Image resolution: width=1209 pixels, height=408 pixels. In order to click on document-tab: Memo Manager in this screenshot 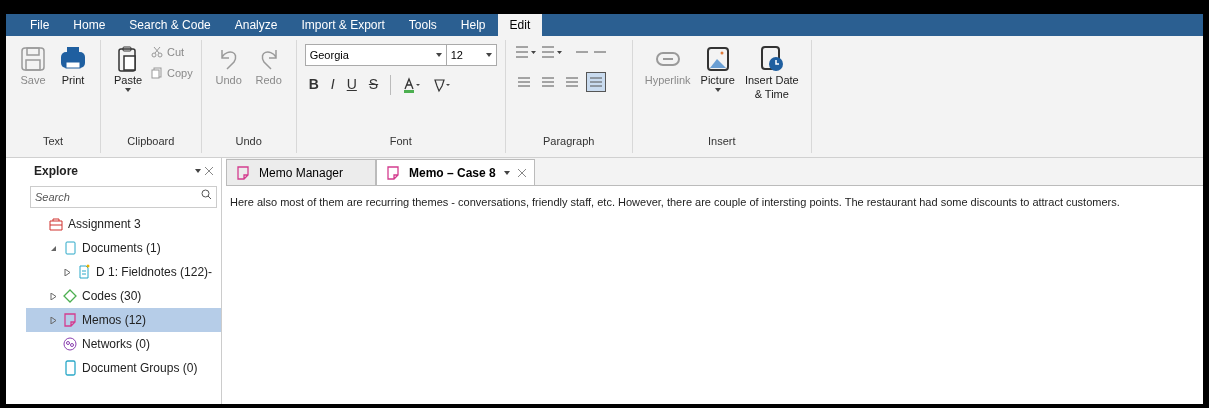, I will do `click(301, 172)`.